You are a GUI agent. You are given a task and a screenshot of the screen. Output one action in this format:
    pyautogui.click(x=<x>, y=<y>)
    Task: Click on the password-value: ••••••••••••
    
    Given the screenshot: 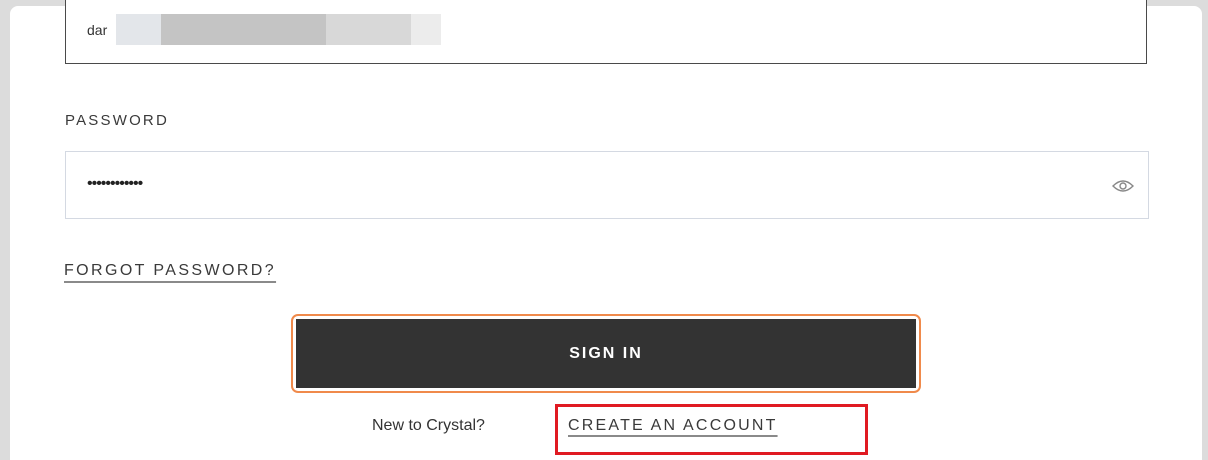 What is the action you would take?
    pyautogui.click(x=115, y=183)
    